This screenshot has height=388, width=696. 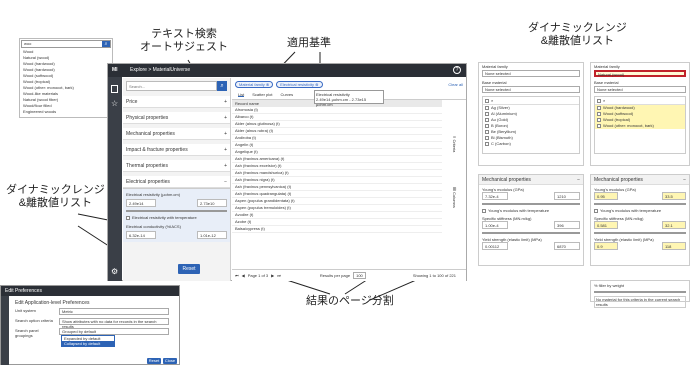 I want to click on family-list-item: C (Carbon), so click(x=531, y=144).